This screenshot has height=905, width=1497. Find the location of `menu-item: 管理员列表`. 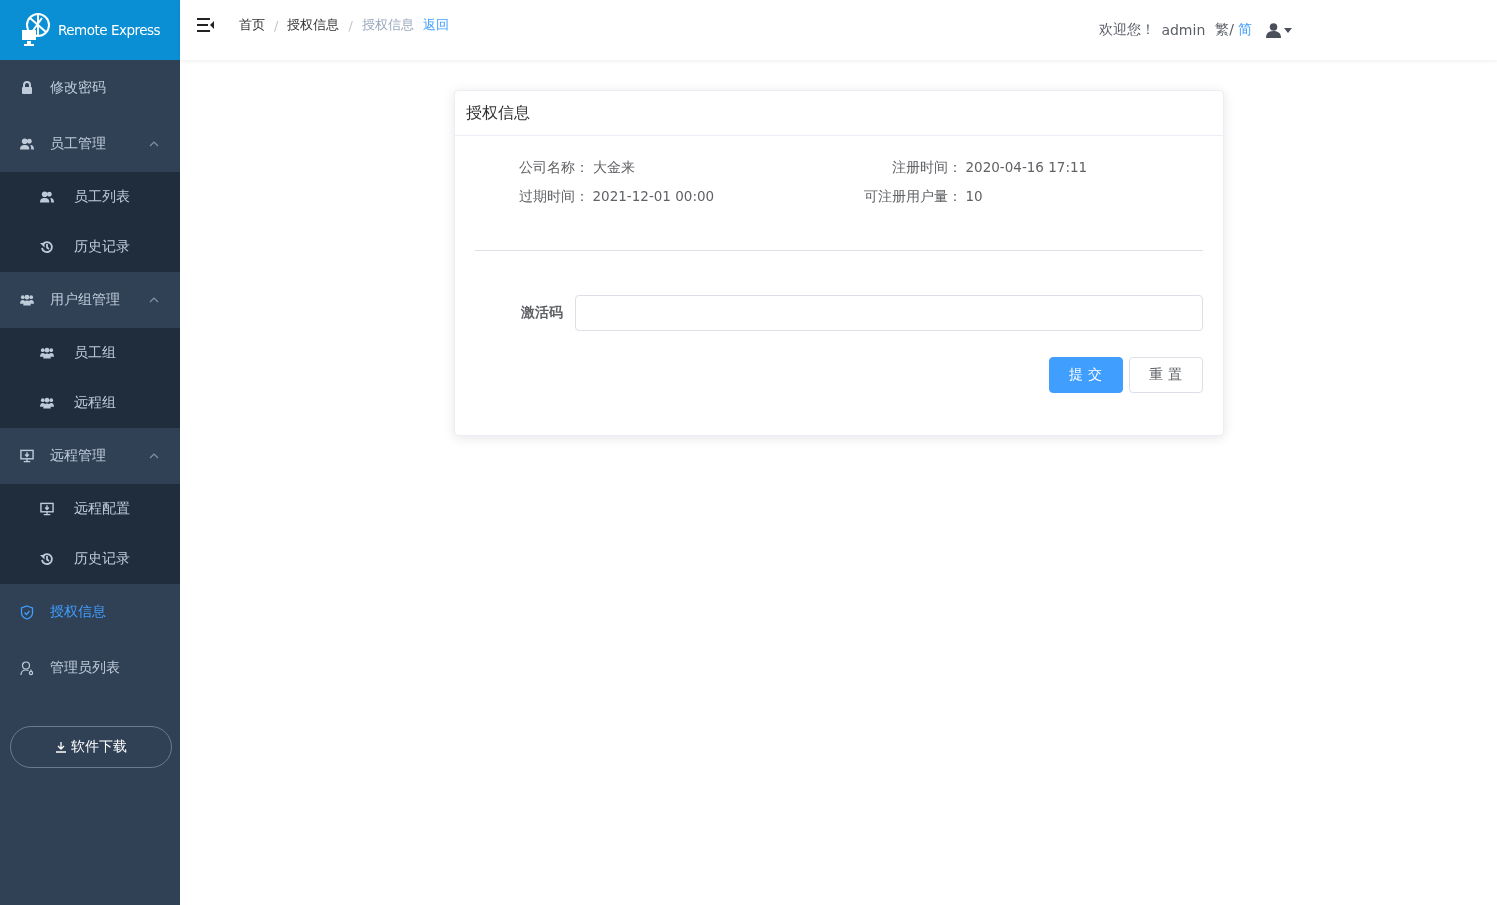

menu-item: 管理员列表 is located at coordinates (90, 668).